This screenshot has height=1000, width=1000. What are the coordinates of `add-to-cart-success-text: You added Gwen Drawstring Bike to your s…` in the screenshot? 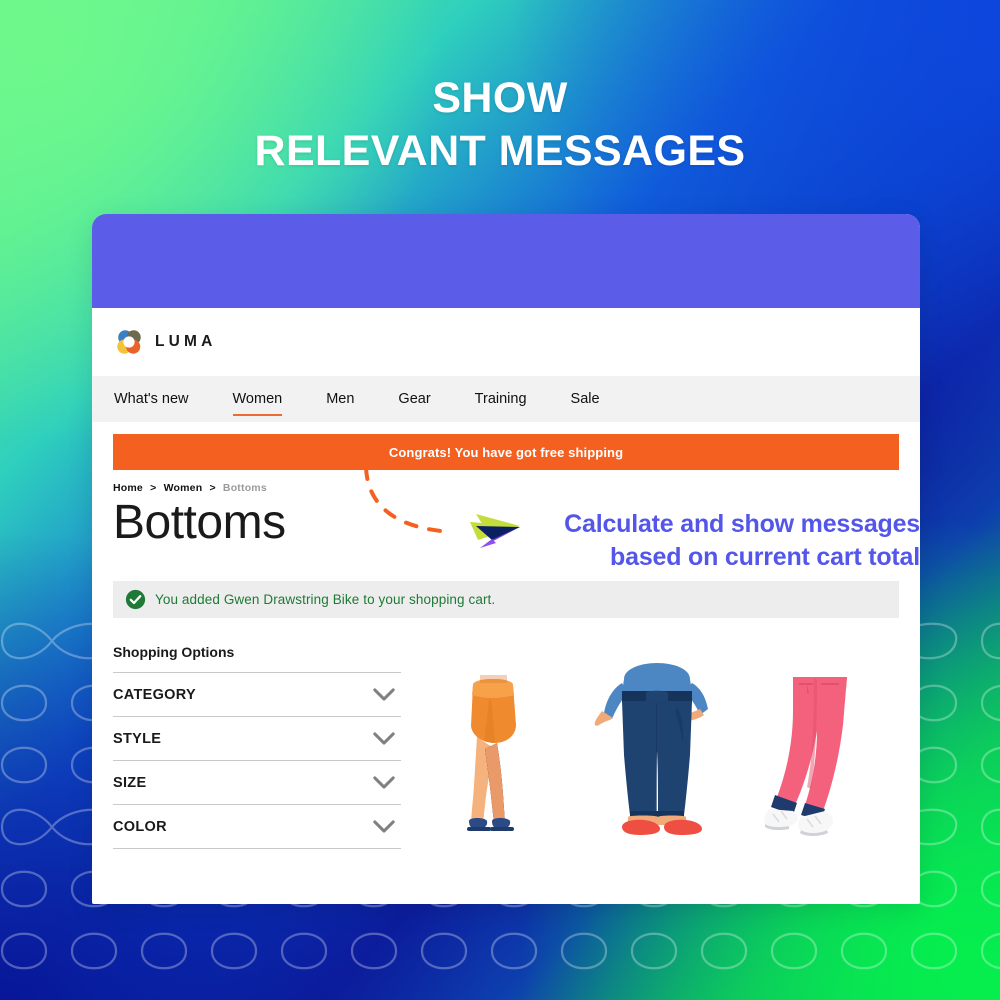 It's located at (325, 600).